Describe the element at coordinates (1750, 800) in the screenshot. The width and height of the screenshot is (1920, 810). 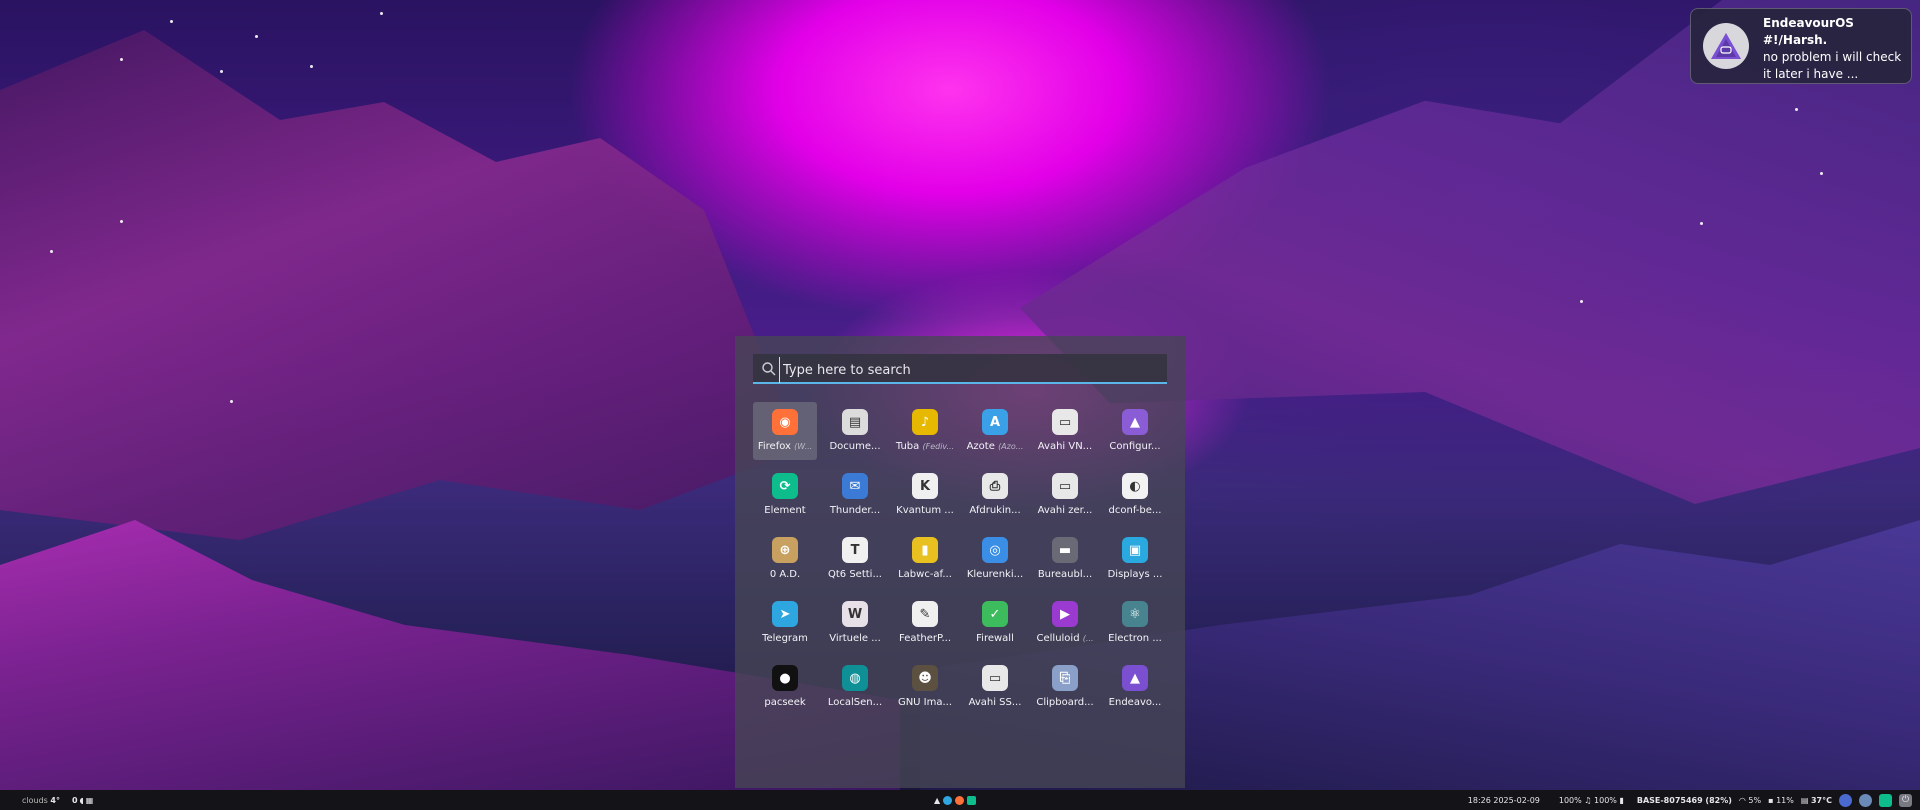
I see `network-indicator: ◠ 5%` at that location.